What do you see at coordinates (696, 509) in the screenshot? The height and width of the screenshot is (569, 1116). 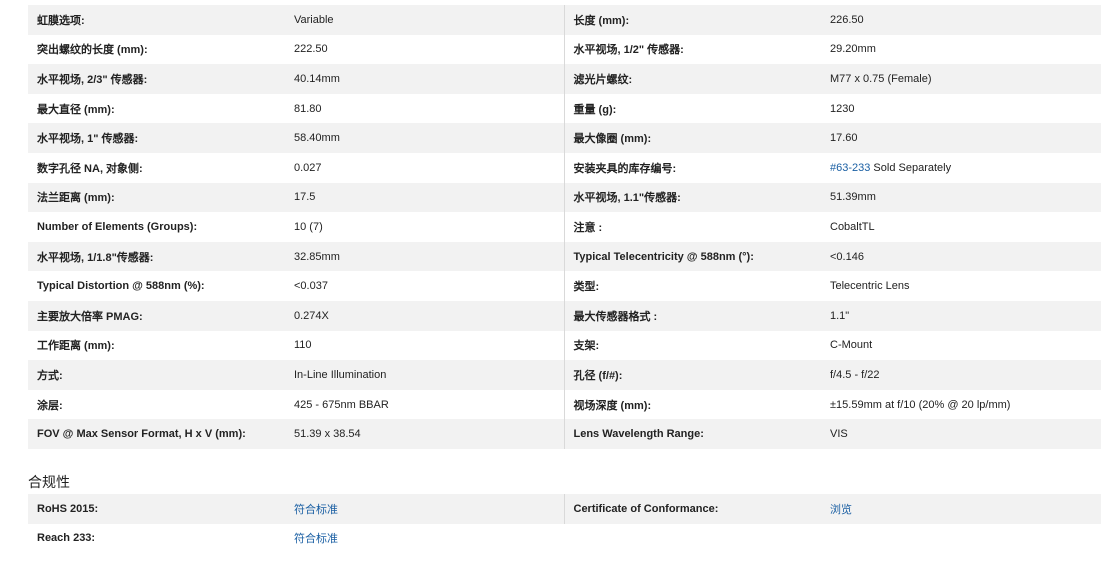 I see `compliance-label: Certificate of Conformance:` at bounding box center [696, 509].